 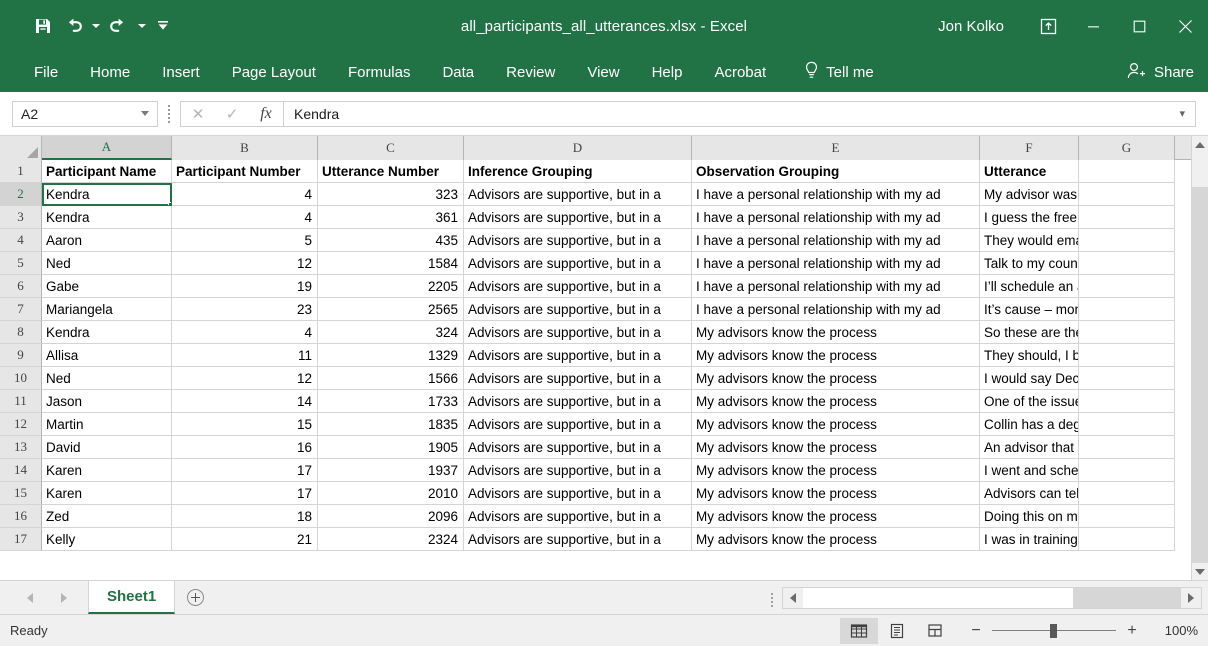 What do you see at coordinates (578, 171) in the screenshot?
I see `cell-d1: Inference Grouping` at bounding box center [578, 171].